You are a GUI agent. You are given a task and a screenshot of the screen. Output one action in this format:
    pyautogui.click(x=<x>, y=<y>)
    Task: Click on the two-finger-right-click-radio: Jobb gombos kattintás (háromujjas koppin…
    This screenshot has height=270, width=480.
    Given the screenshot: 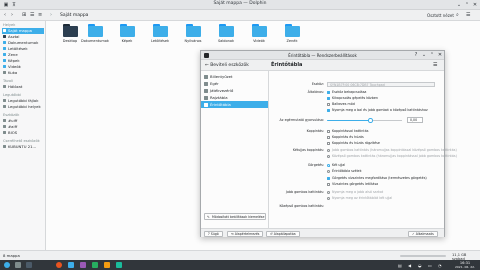 What is the action you would take?
    pyautogui.click(x=392, y=150)
    